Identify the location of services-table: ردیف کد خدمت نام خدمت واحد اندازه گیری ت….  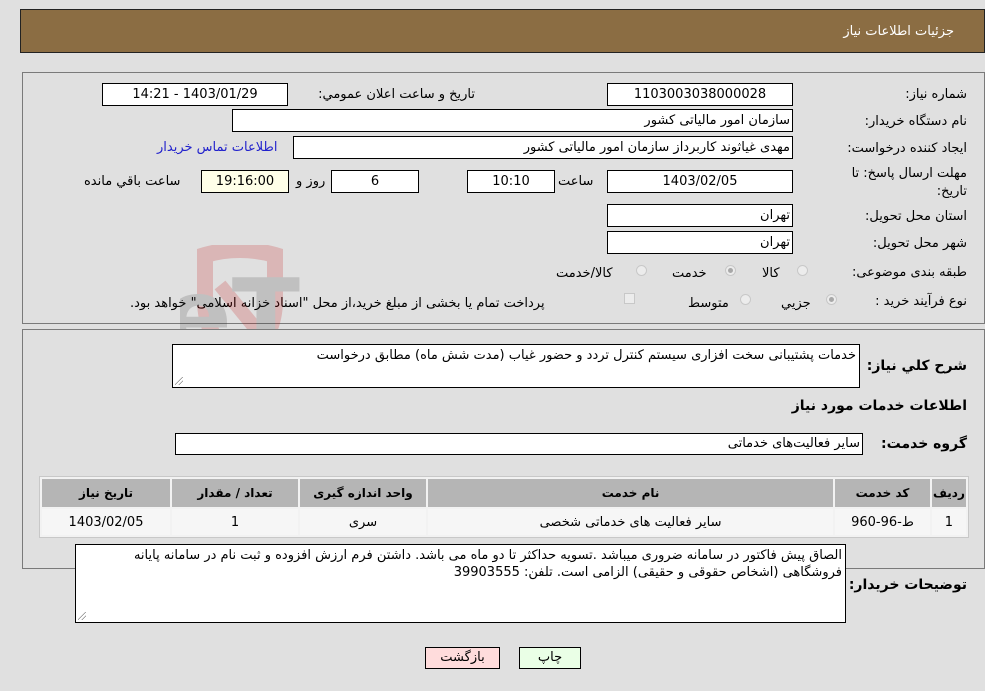
(504, 507).